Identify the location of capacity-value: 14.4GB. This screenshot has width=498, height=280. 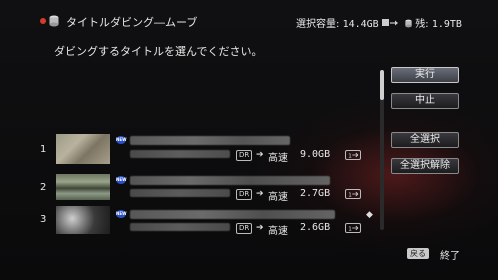
(360, 24).